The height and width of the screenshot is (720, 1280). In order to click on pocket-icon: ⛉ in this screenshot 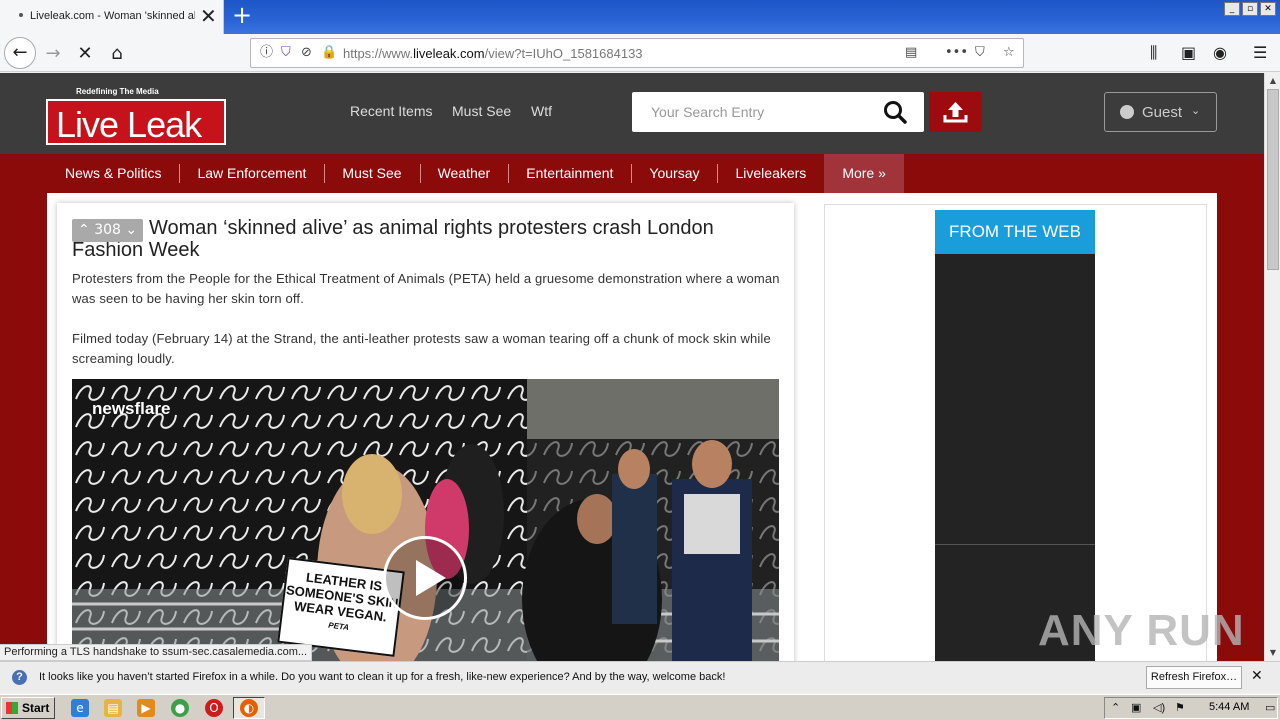, I will do `click(980, 53)`.